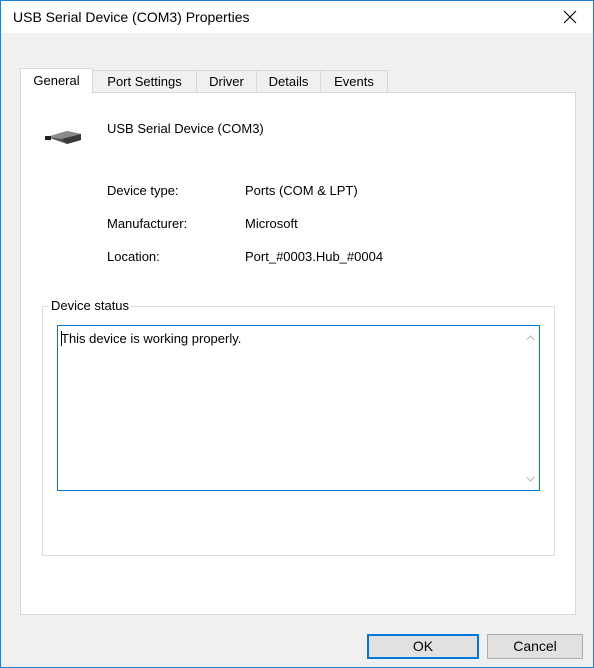 The height and width of the screenshot is (668, 594). What do you see at coordinates (151, 338) in the screenshot?
I see `device-status-text: This device is working properly.` at bounding box center [151, 338].